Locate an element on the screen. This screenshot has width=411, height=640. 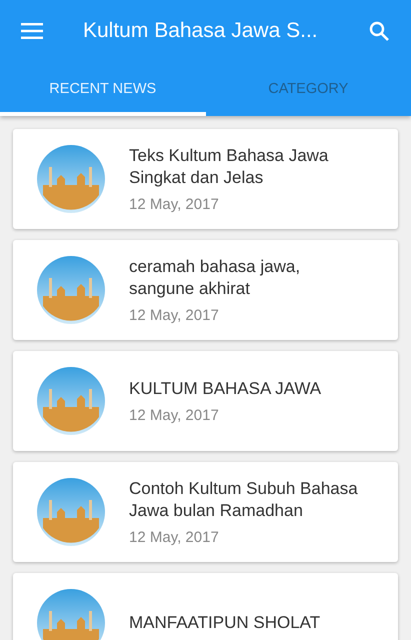
article-title: MANFAATIPUN SHOLAT is located at coordinates (224, 623).